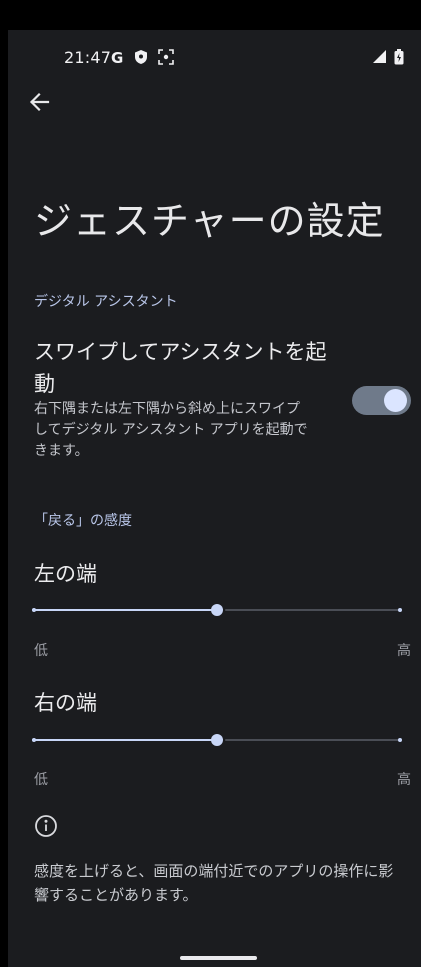 This screenshot has width=421, height=967. What do you see at coordinates (65, 703) in the screenshot?
I see `right-edge-label: 右の端` at bounding box center [65, 703].